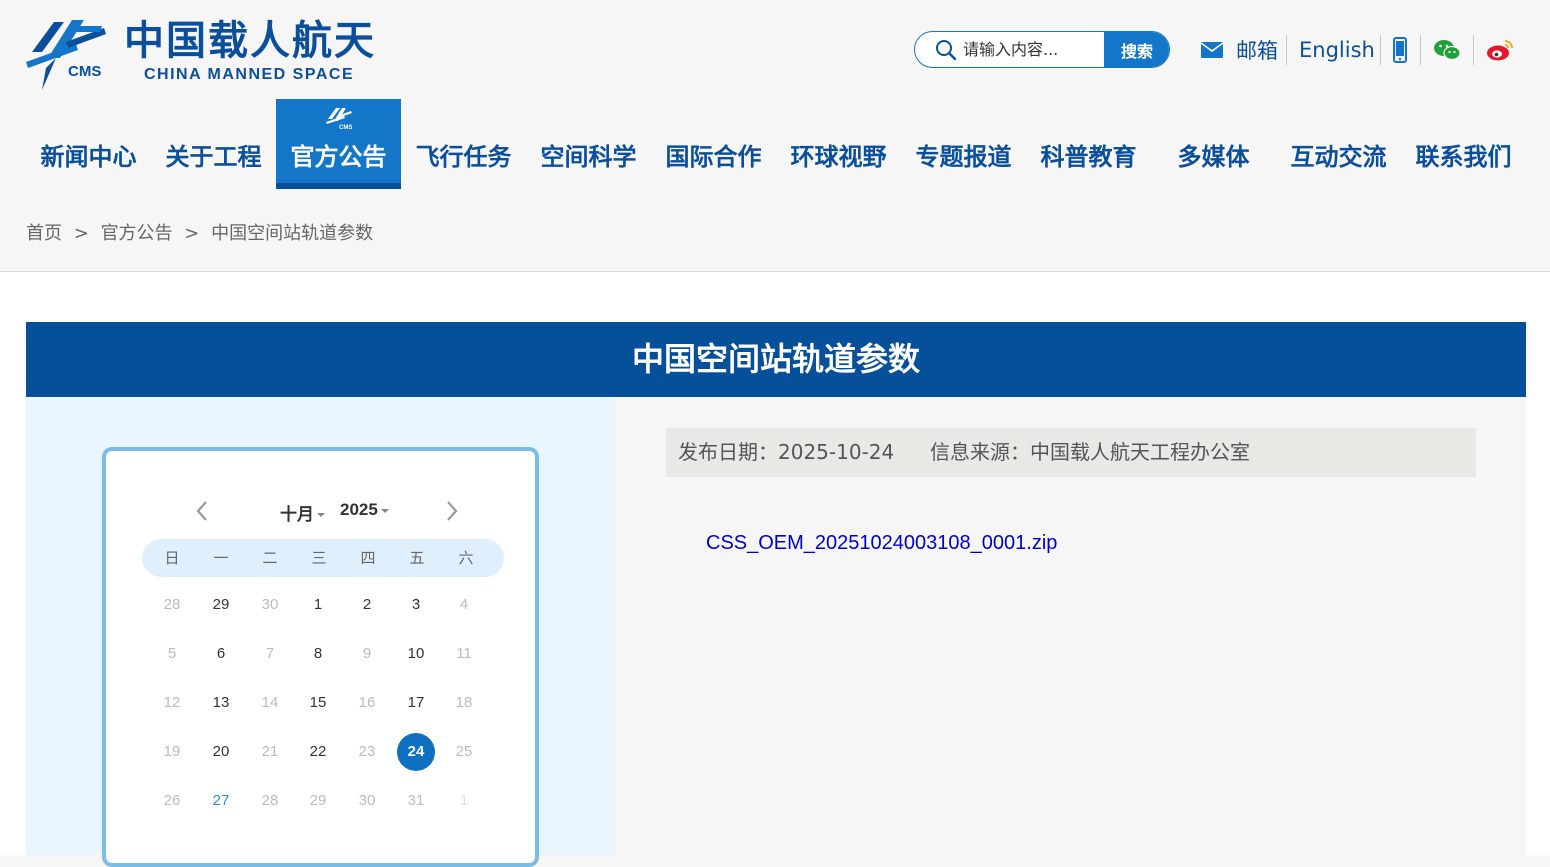  Describe the element at coordinates (221, 703) in the screenshot. I see `calendar-day: 13` at that location.